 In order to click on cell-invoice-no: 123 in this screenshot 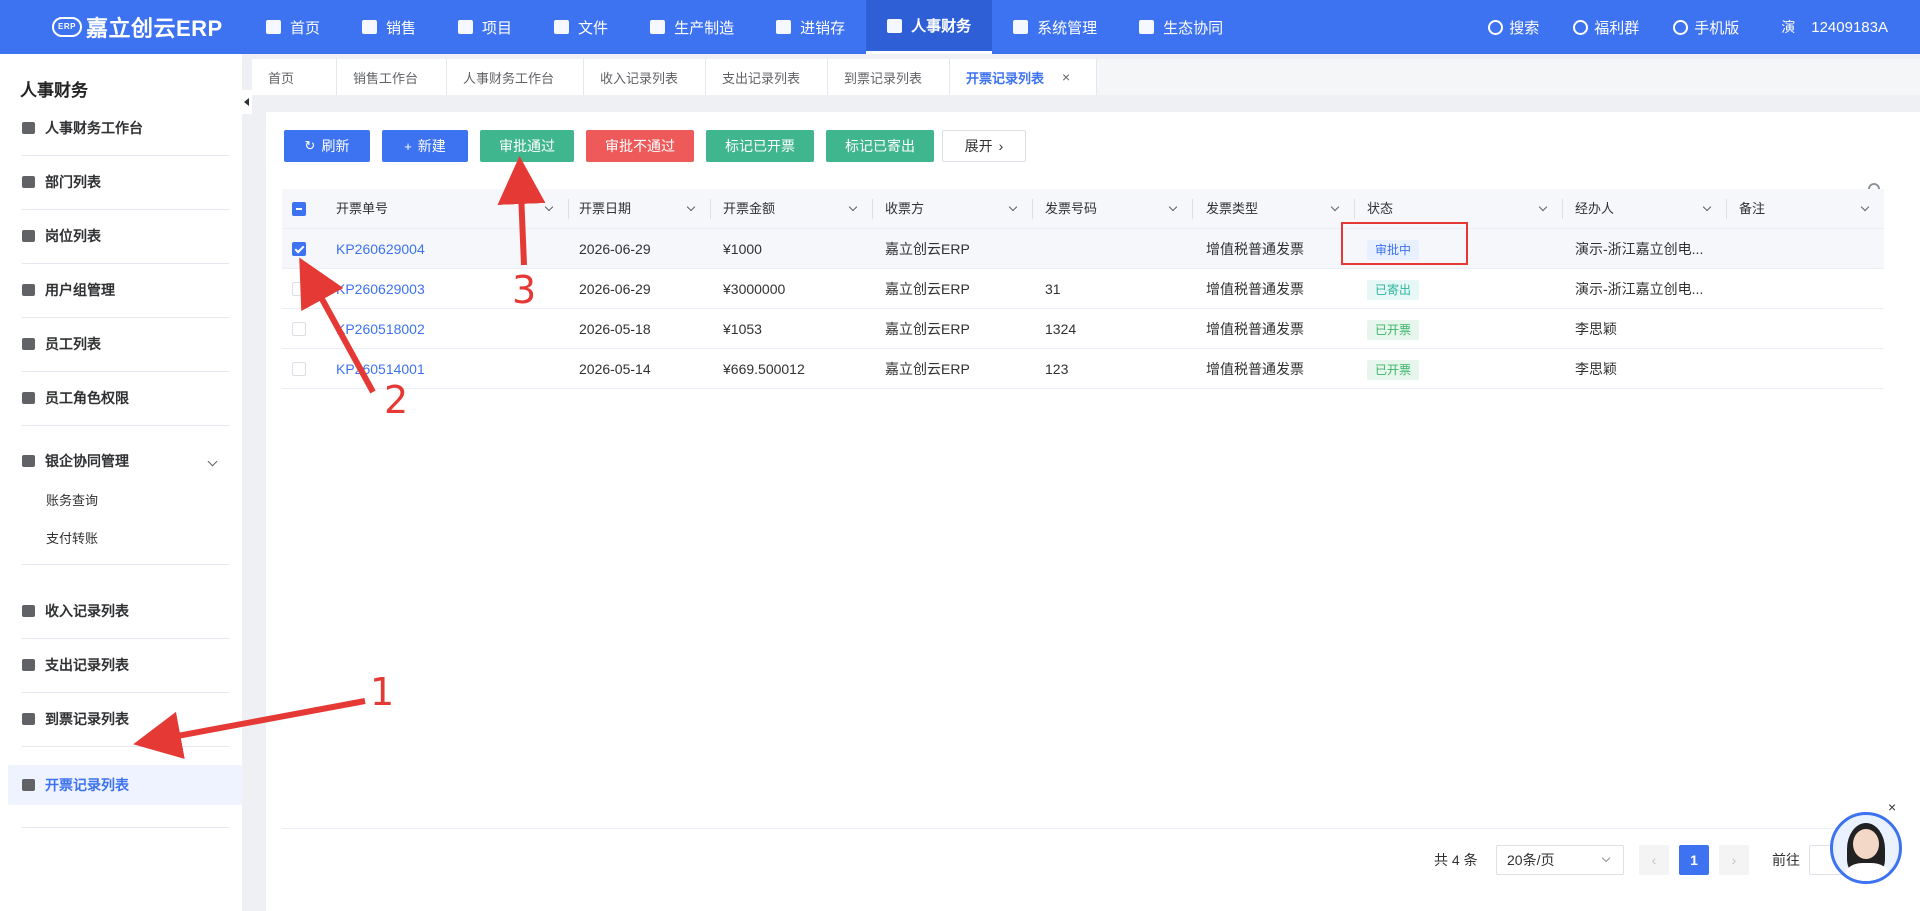, I will do `click(1057, 369)`.